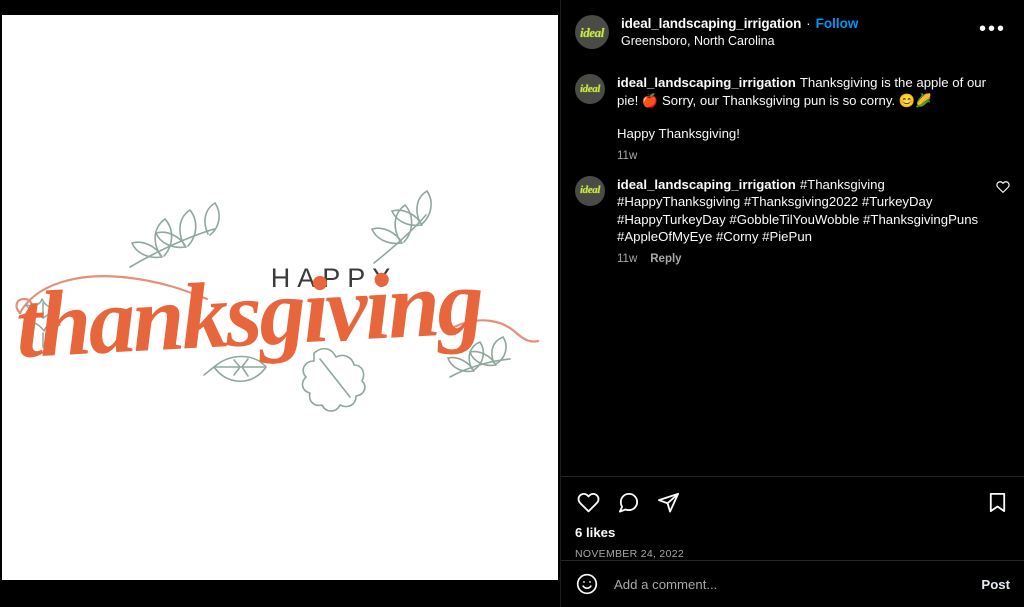 The height and width of the screenshot is (607, 1024). What do you see at coordinates (1003, 189) in the screenshot?
I see `comment-like-heart-icon` at bounding box center [1003, 189].